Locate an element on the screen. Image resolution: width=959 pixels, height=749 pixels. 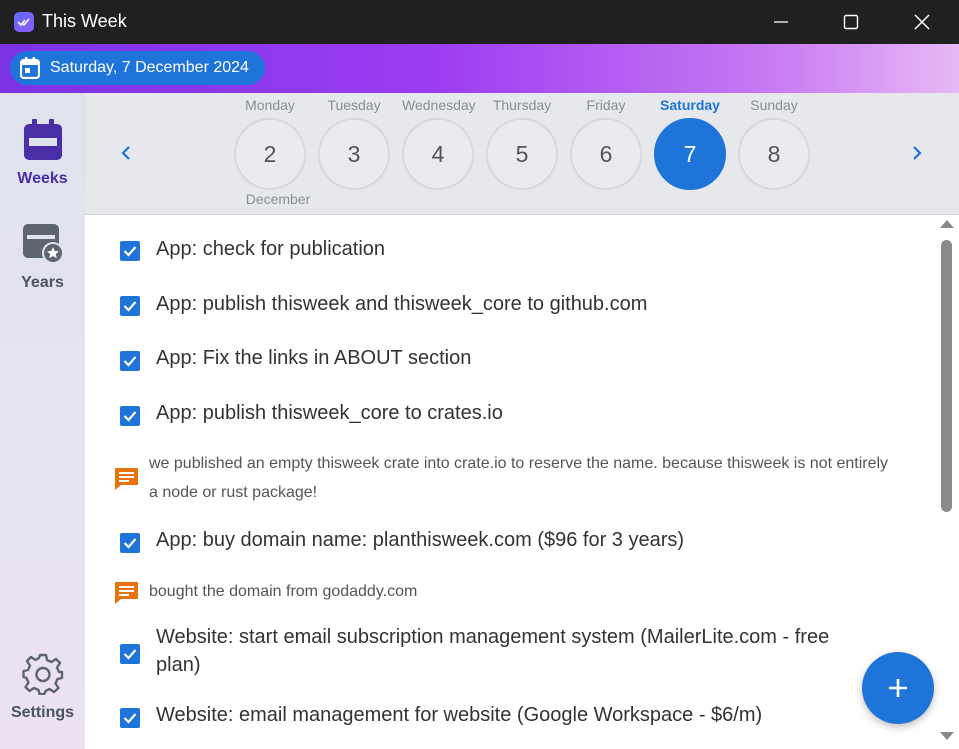
day-sunday: Sunday 8 is located at coordinates (774, 141).